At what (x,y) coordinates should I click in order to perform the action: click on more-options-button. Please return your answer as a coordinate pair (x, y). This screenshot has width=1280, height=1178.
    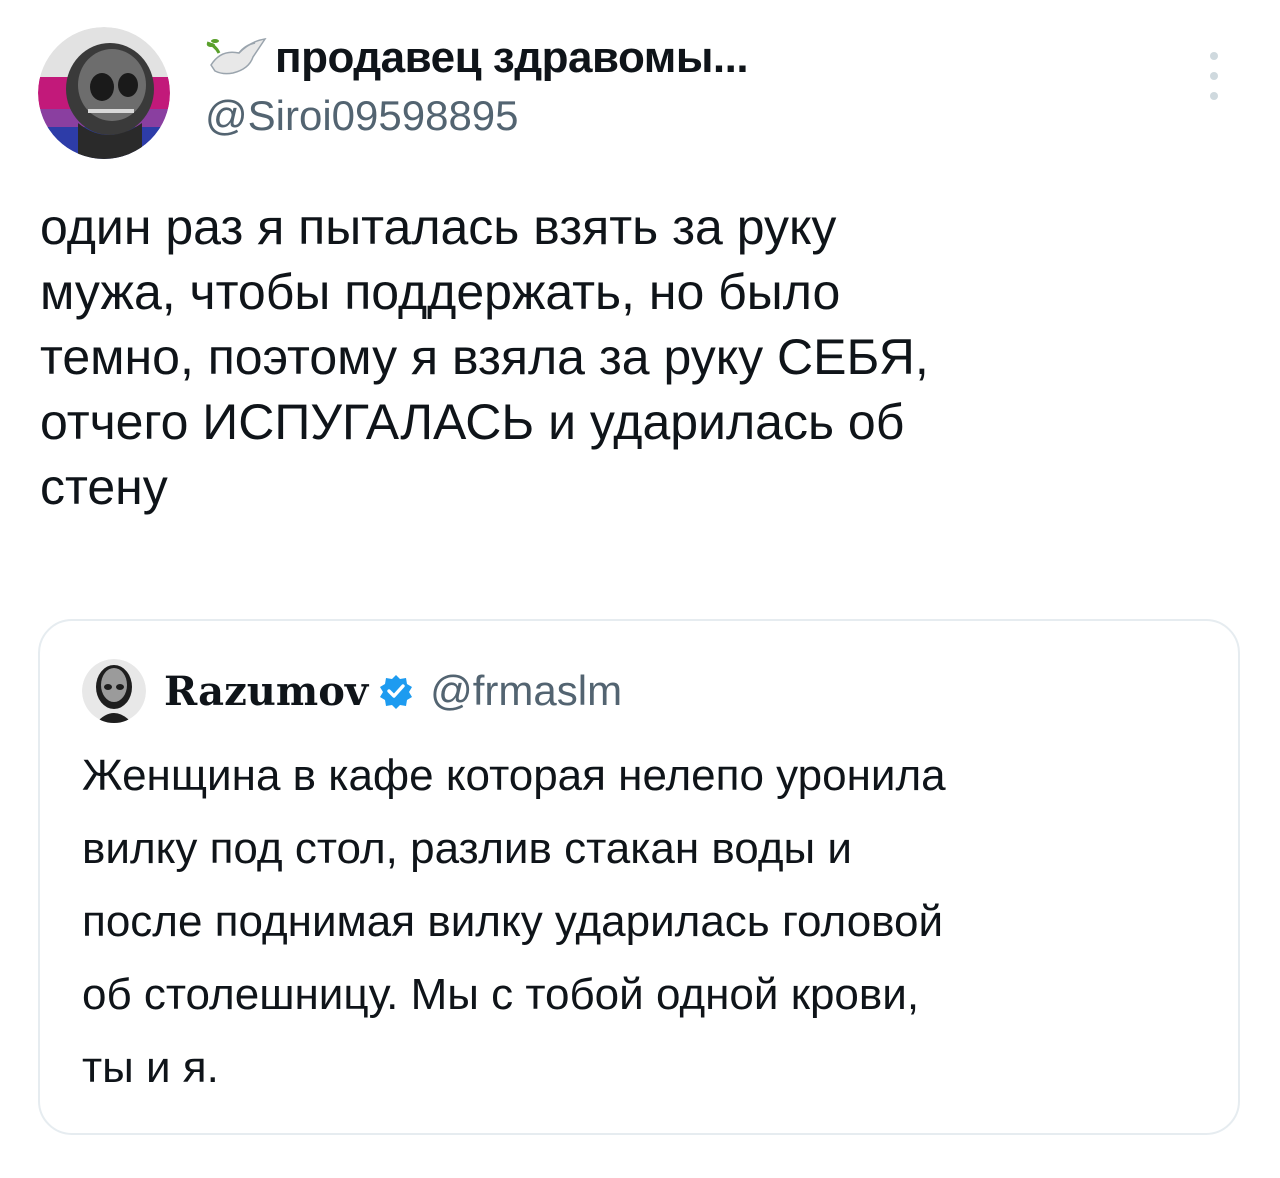
    Looking at the image, I should click on (1214, 76).